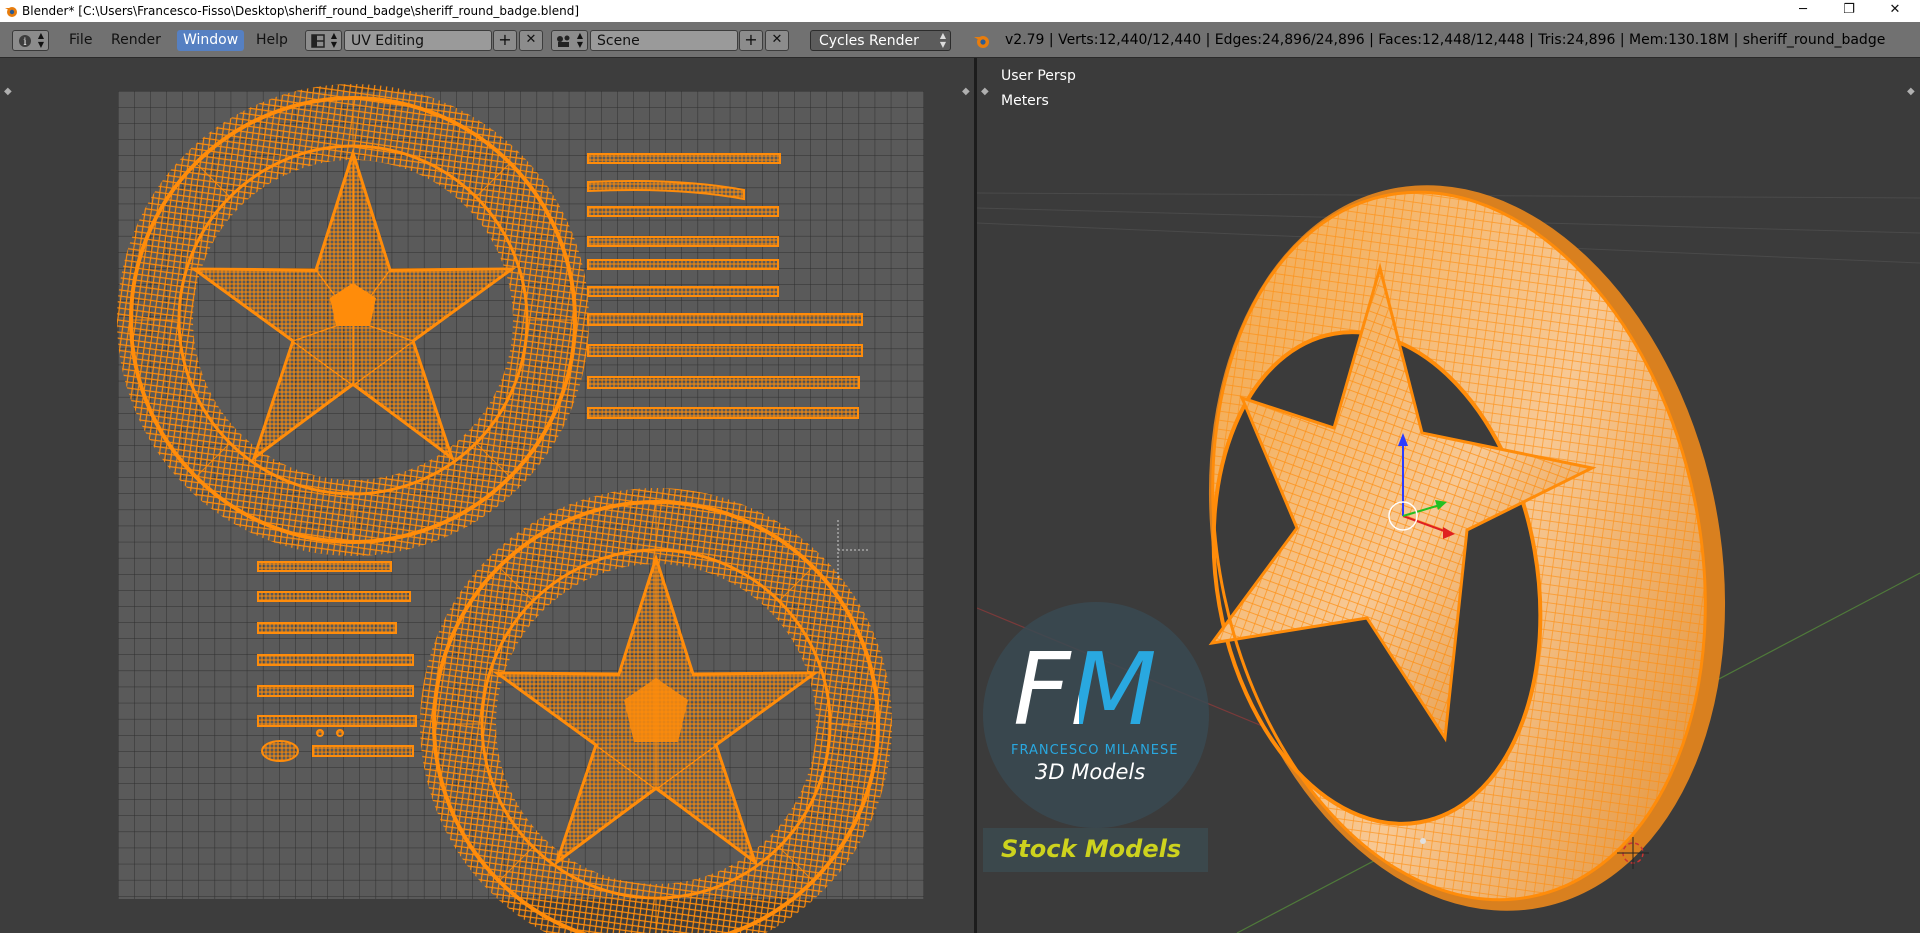  What do you see at coordinates (1085, 689) in the screenshot?
I see `fm-monogram-text: FM` at bounding box center [1085, 689].